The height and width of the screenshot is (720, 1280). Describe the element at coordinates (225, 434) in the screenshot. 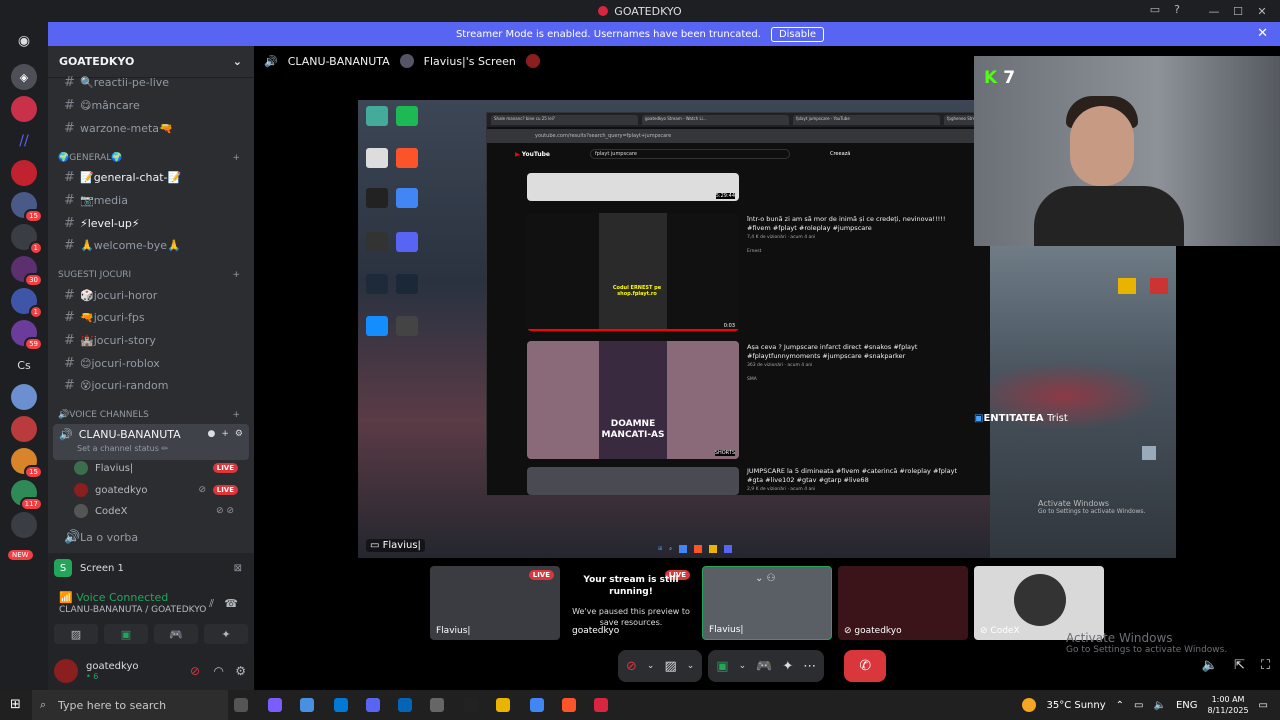

I see `invite-icon: +` at that location.